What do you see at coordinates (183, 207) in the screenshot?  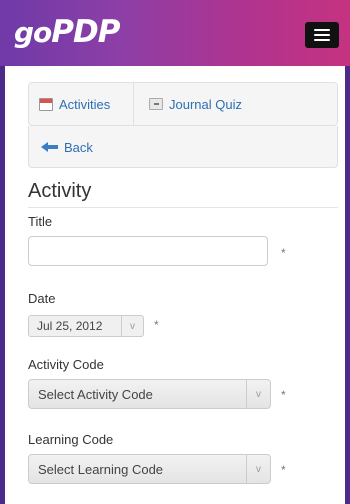 I see `section-divider` at bounding box center [183, 207].